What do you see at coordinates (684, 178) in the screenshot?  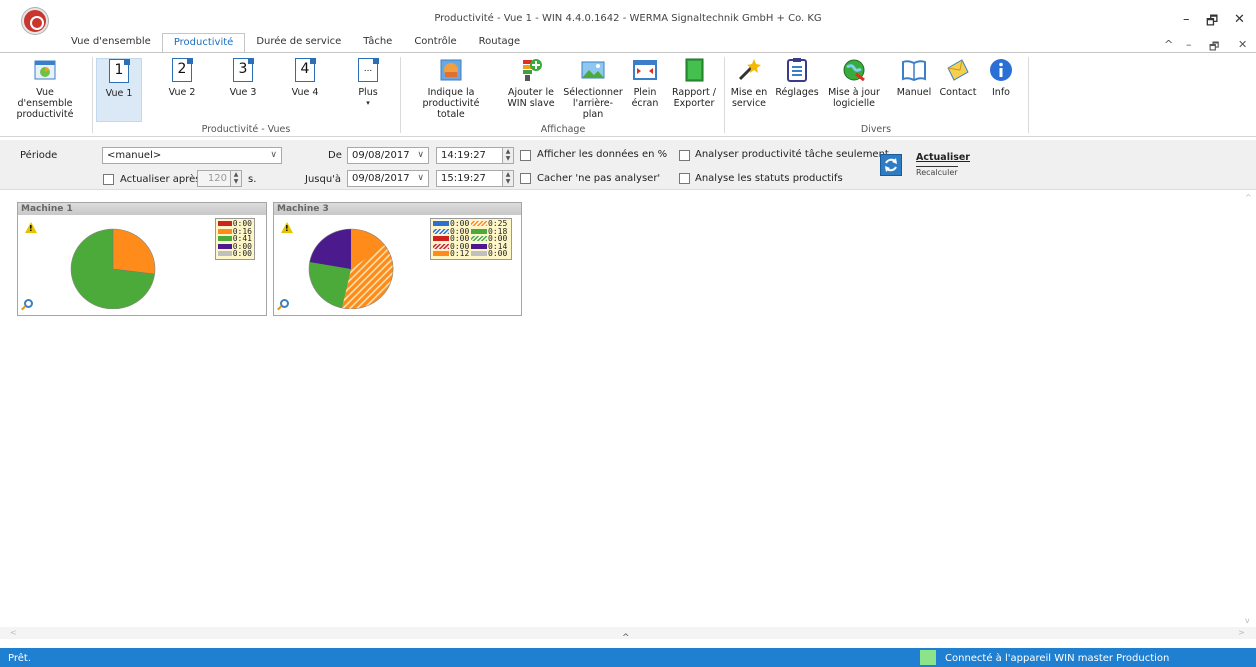 I see `analyze-productive-status-checkbox` at bounding box center [684, 178].